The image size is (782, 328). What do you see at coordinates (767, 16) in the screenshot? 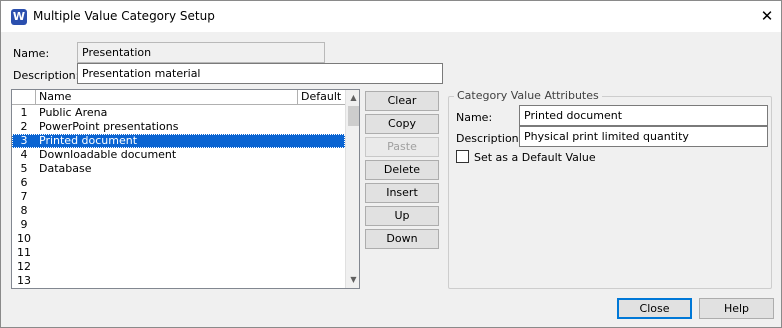
I see `close-window-button: ✕` at bounding box center [767, 16].